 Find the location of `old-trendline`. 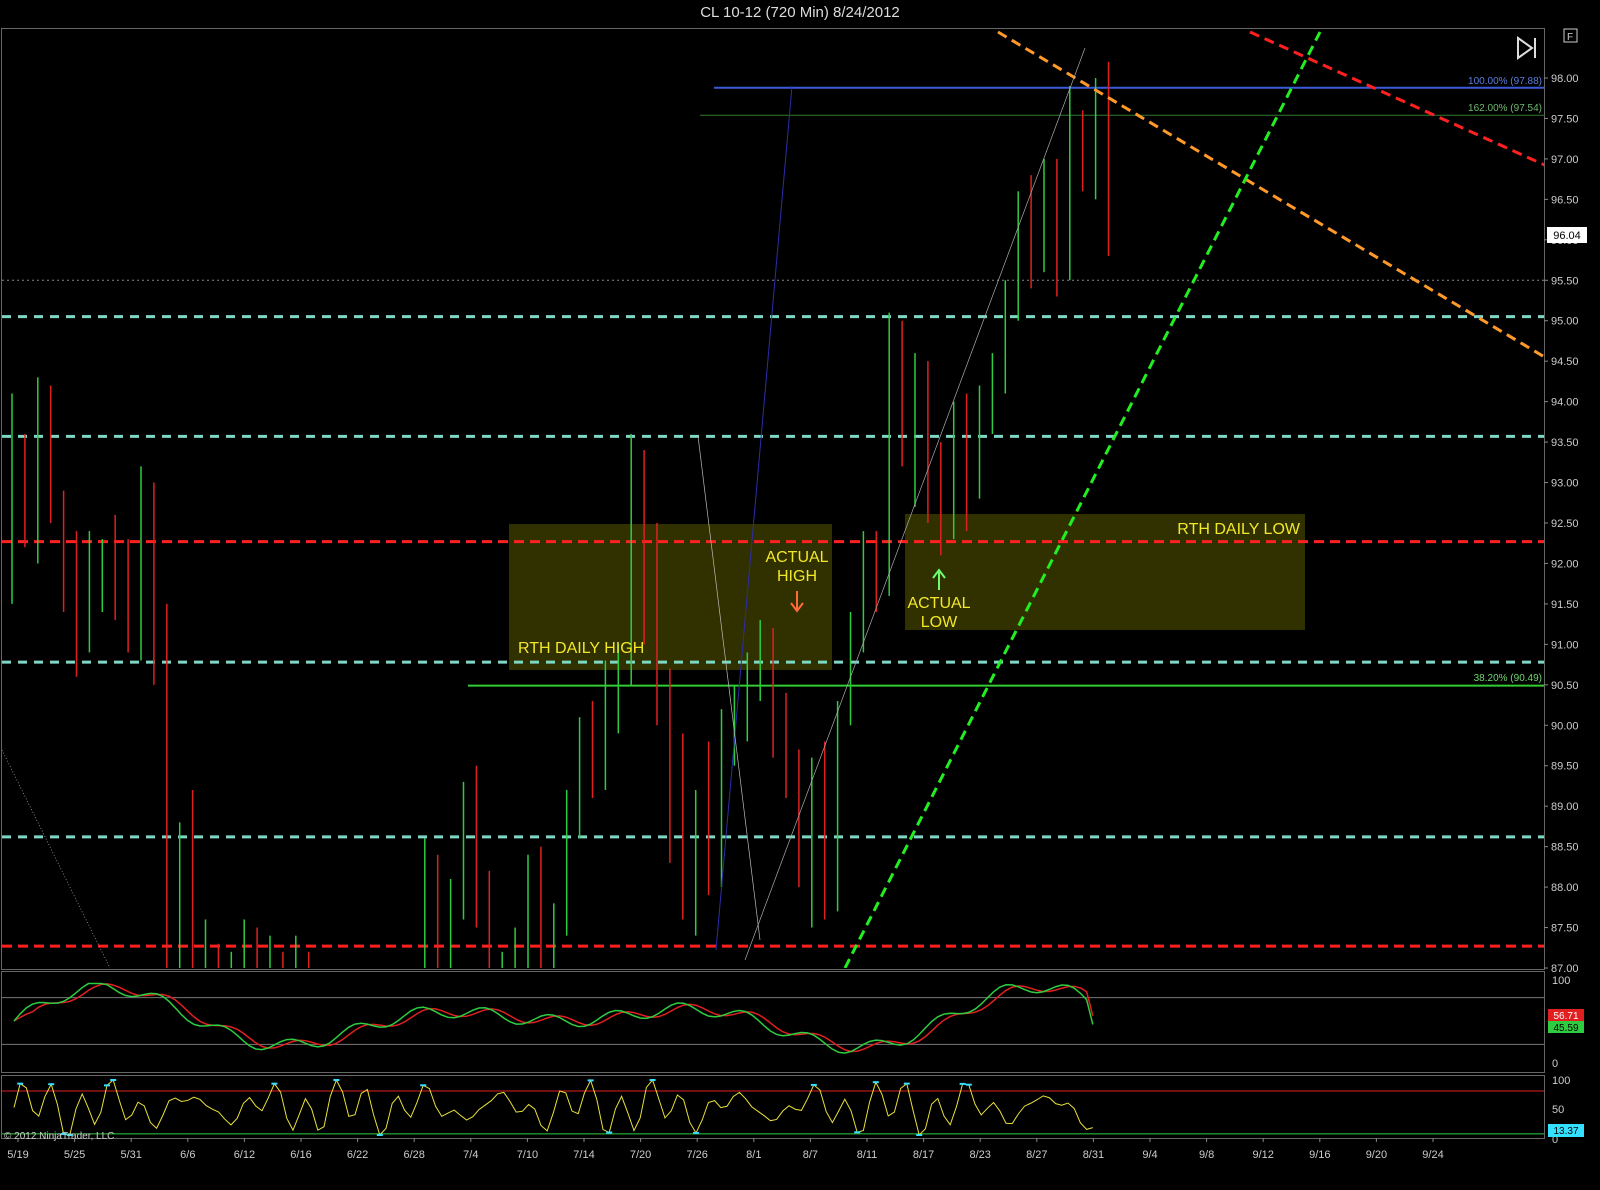

old-trendline is located at coordinates (56, 858).